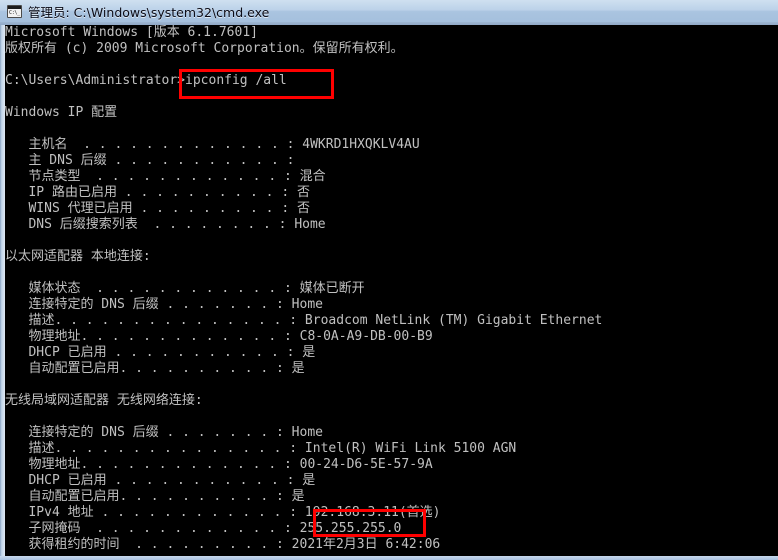 Image resolution: width=778 pixels, height=560 pixels. Describe the element at coordinates (389, 11) in the screenshot. I see `title-bar: 管理员: C:\Windows\system32\cmd.exe` at that location.